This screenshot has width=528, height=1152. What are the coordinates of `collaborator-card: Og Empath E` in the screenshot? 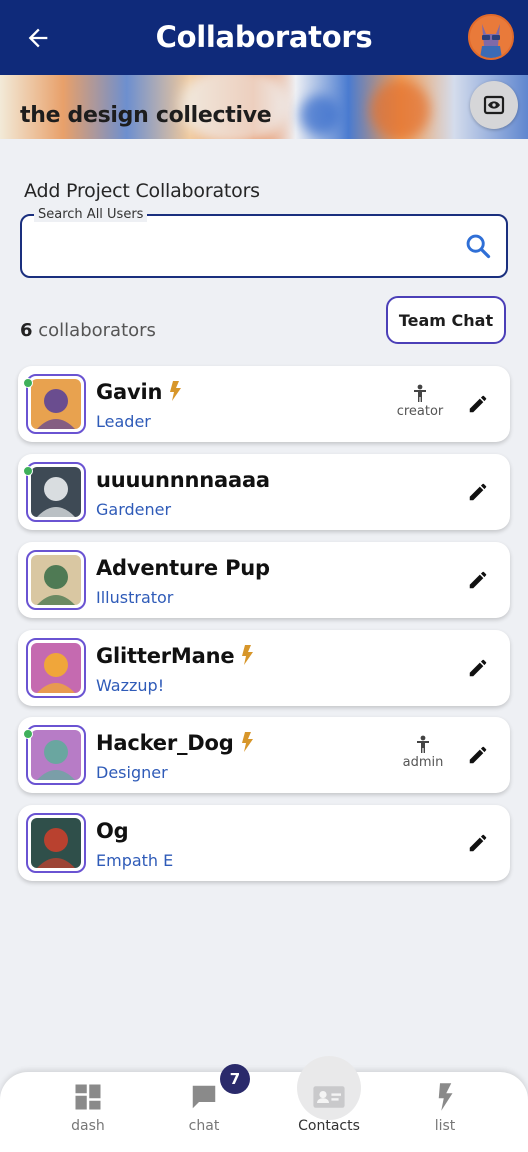 It's located at (264, 843).